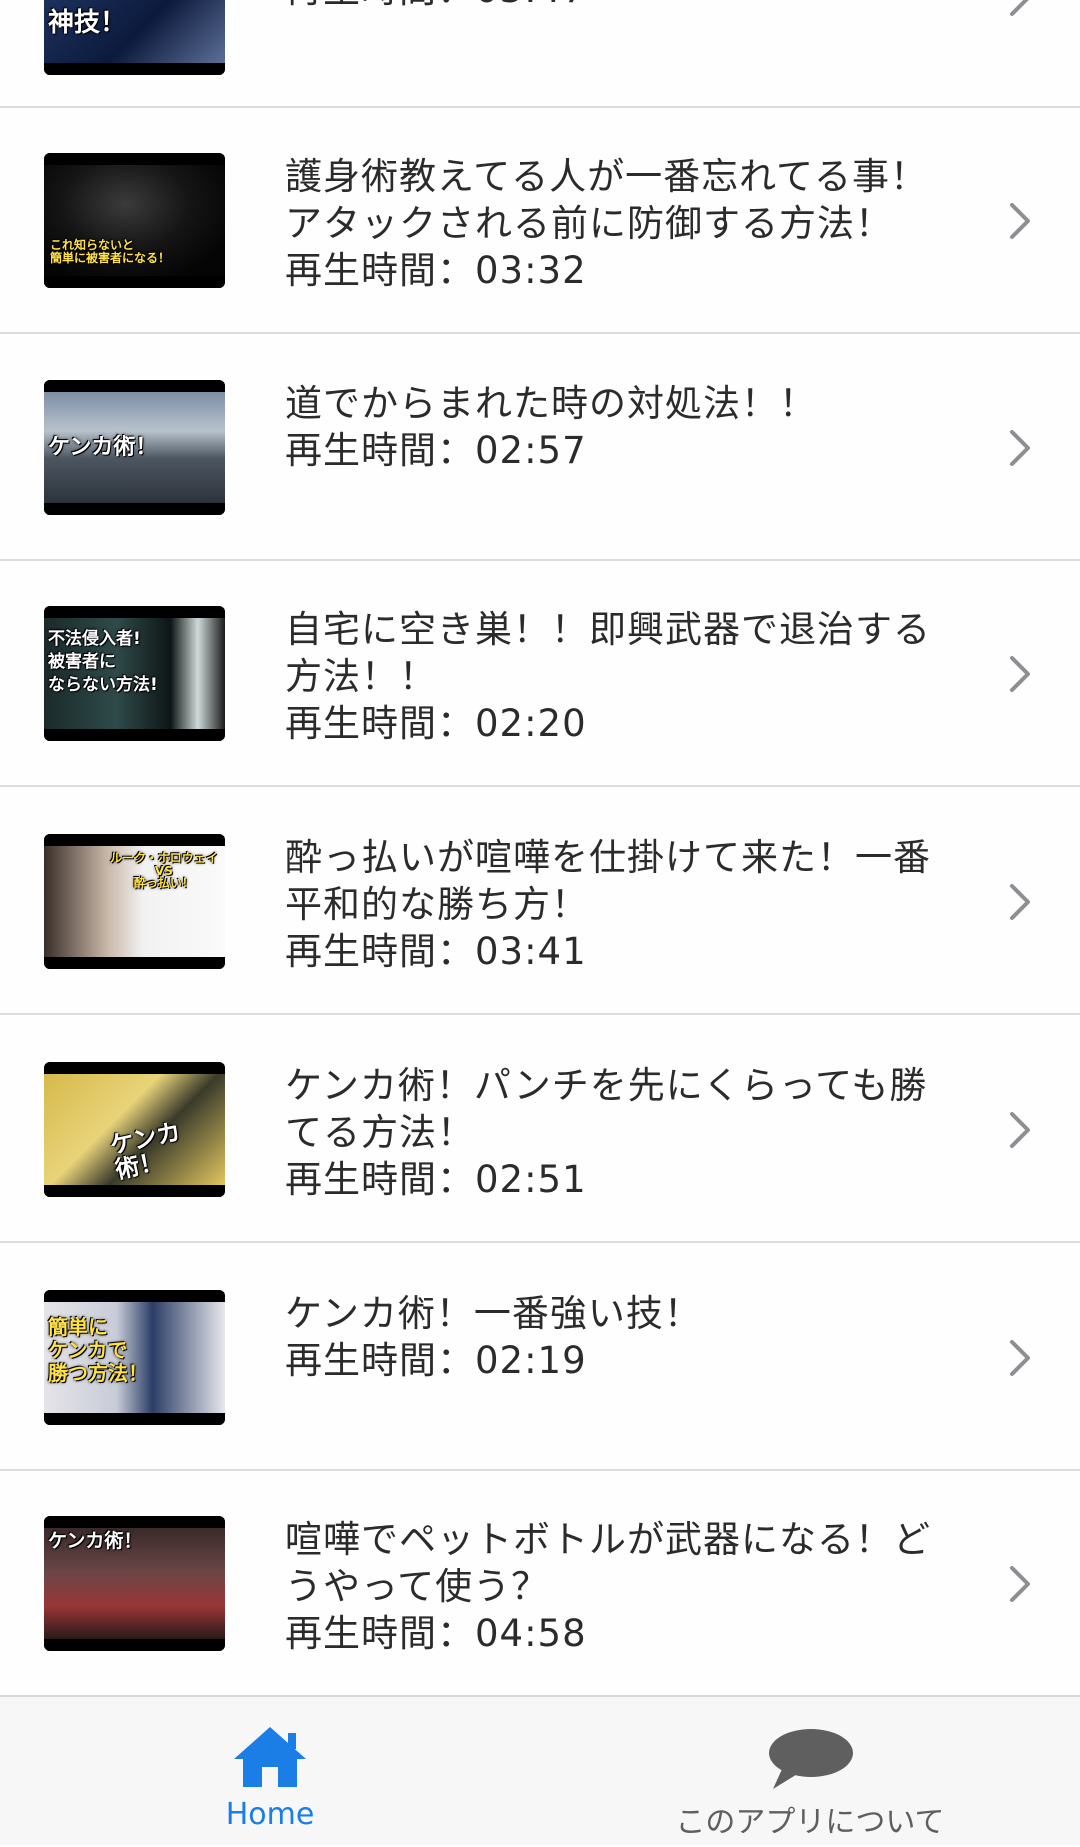 The width and height of the screenshot is (1080, 1847). I want to click on tab-about: このアプリについて, so click(810, 1772).